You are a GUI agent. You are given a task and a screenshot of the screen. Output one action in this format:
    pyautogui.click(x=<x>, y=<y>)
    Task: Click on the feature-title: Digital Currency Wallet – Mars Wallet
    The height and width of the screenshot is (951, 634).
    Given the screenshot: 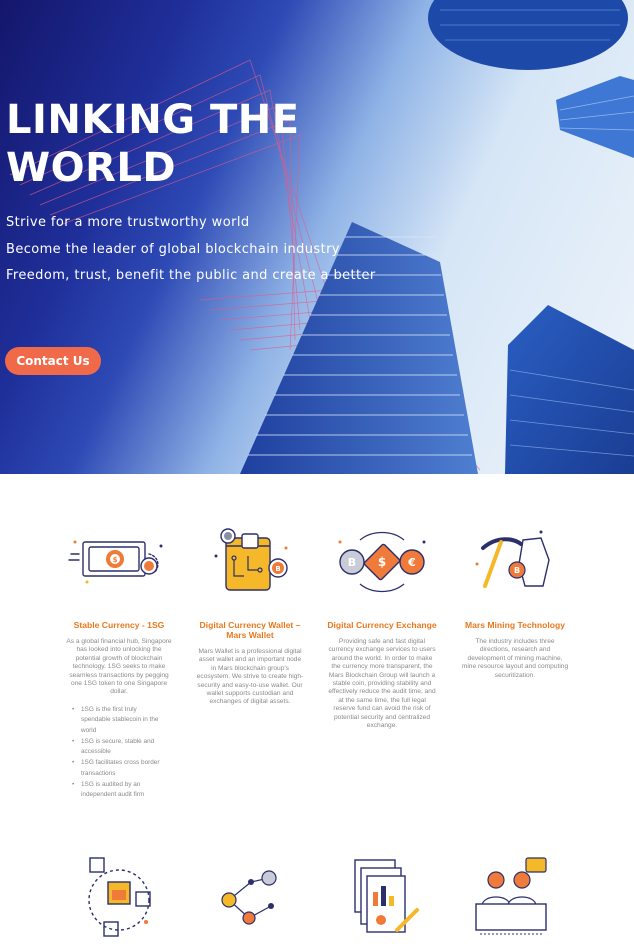 What is the action you would take?
    pyautogui.click(x=250, y=630)
    